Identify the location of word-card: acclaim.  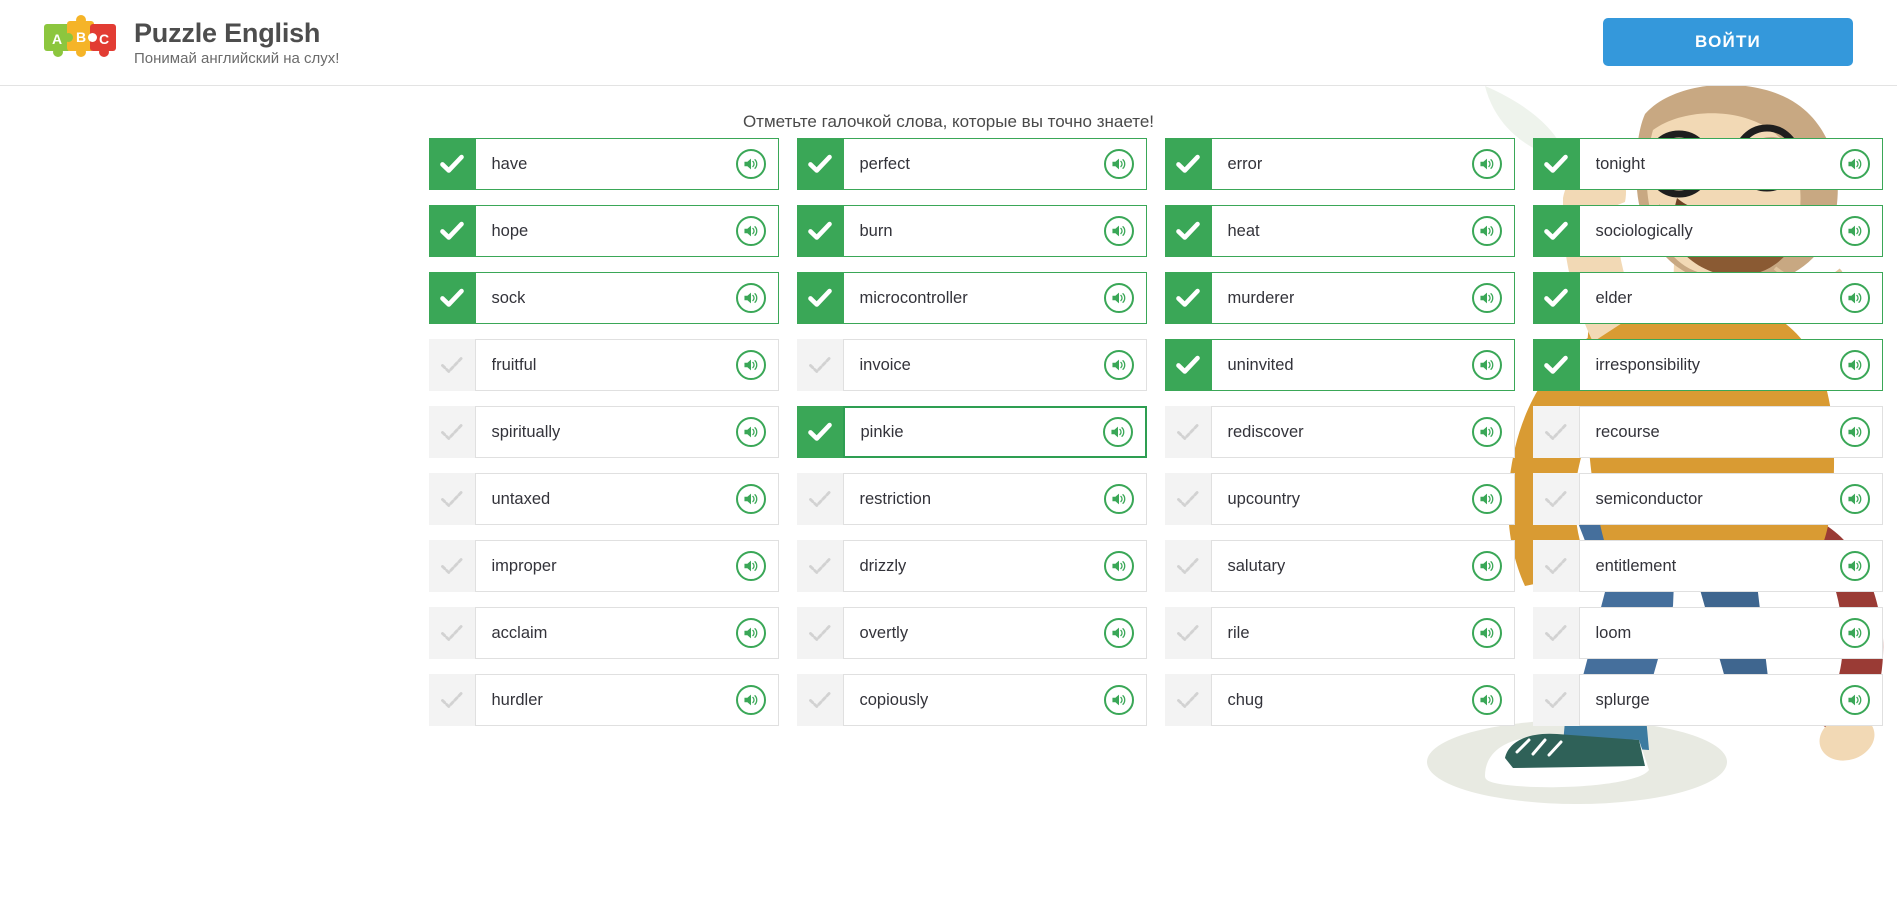
(603, 633).